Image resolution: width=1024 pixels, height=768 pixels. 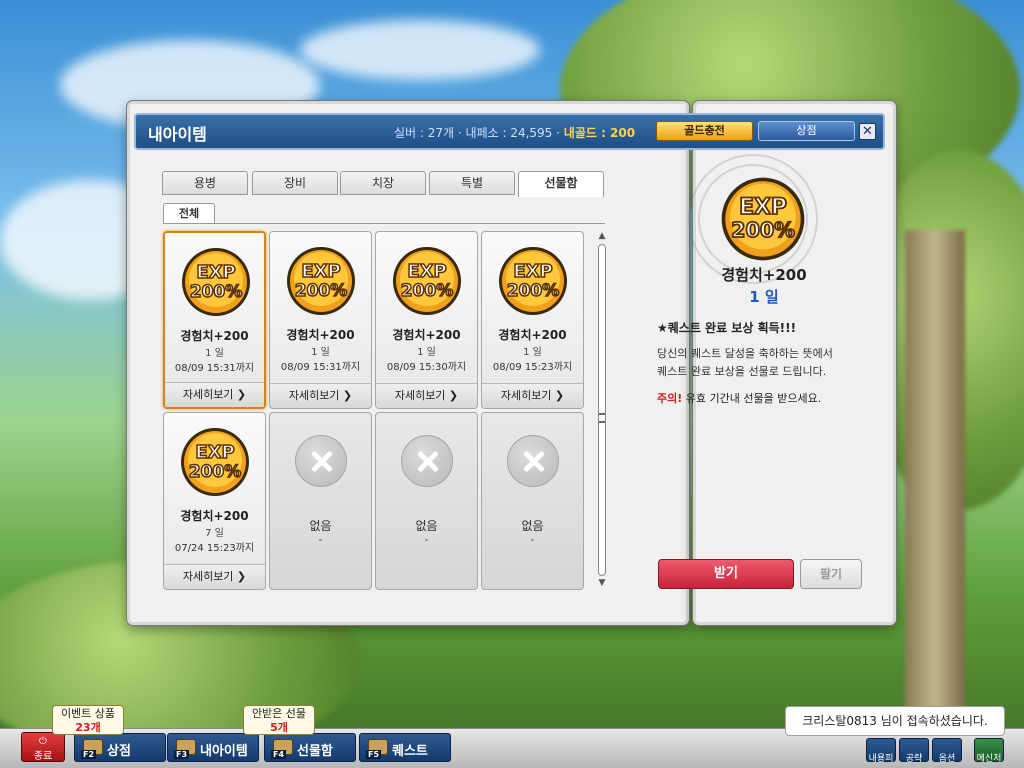 What do you see at coordinates (602, 583) in the screenshot?
I see `scroll-down-icon: ▼` at bounding box center [602, 583].